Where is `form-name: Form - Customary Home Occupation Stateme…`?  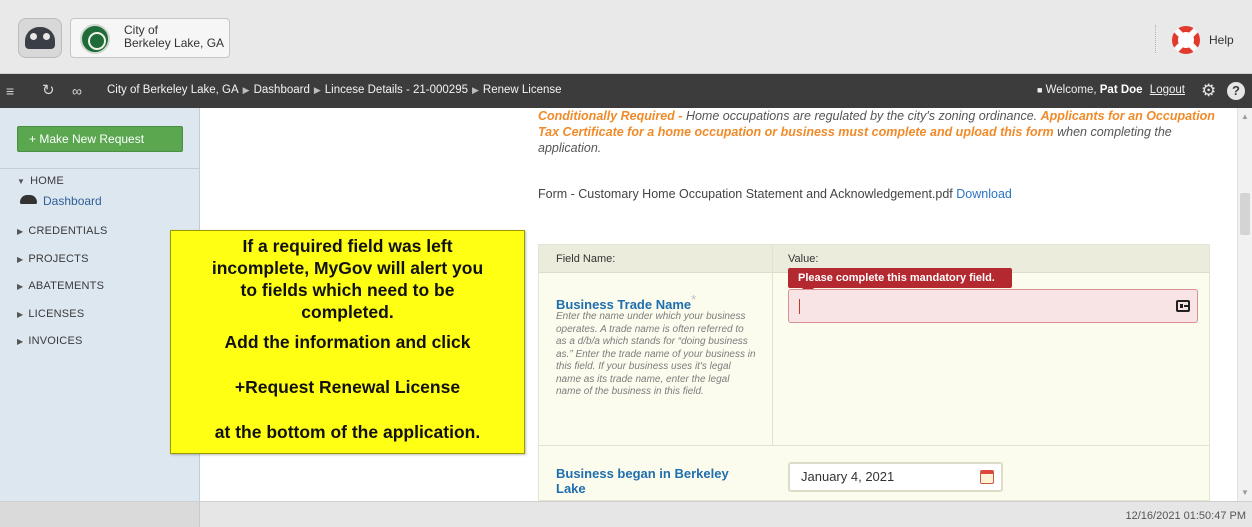 form-name: Form - Customary Home Occupation Stateme… is located at coordinates (745, 194).